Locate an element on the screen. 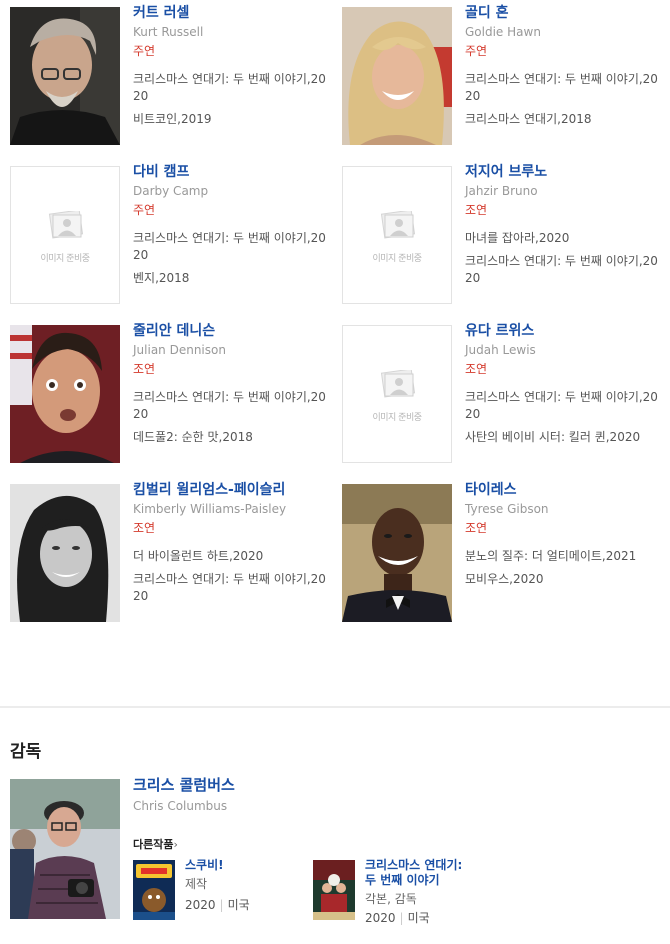 Image resolution: width=670 pixels, height=944 pixels. actor-name-english: Tyrese Gibson is located at coordinates (507, 509).